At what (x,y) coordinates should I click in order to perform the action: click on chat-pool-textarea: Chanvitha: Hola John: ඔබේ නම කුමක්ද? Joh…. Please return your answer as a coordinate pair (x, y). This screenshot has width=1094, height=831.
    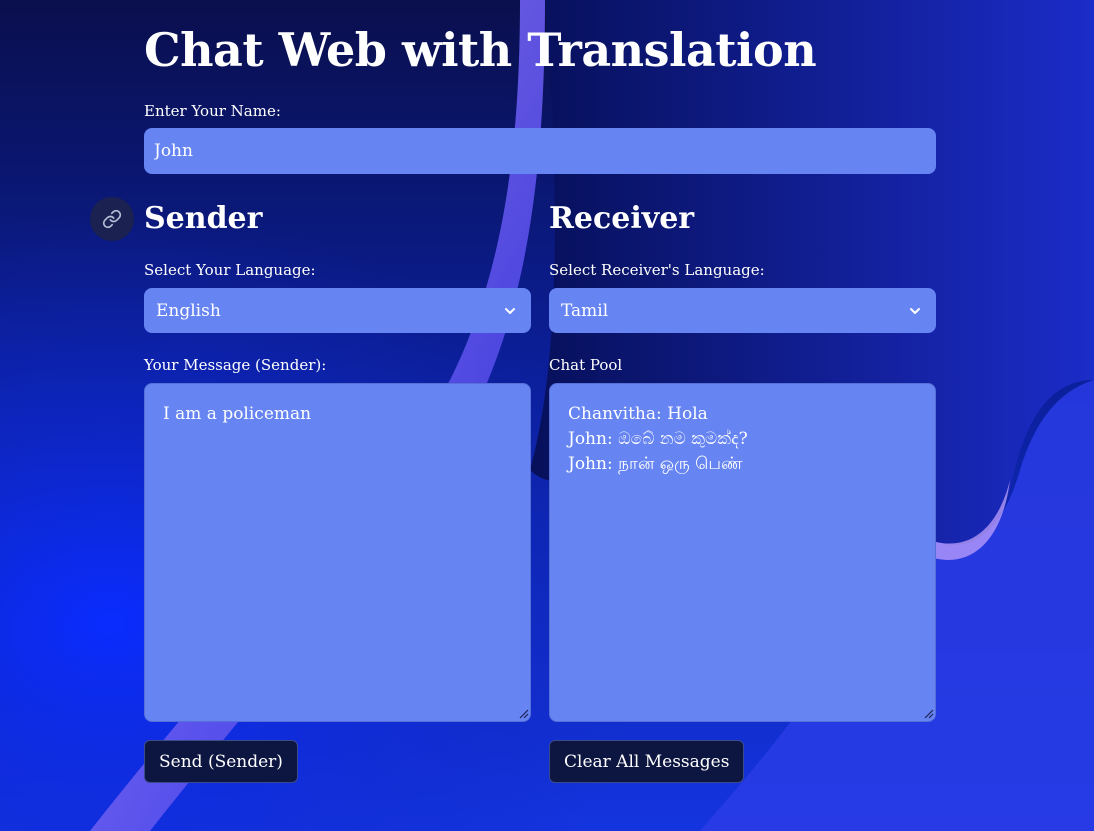
    Looking at the image, I should click on (742, 552).